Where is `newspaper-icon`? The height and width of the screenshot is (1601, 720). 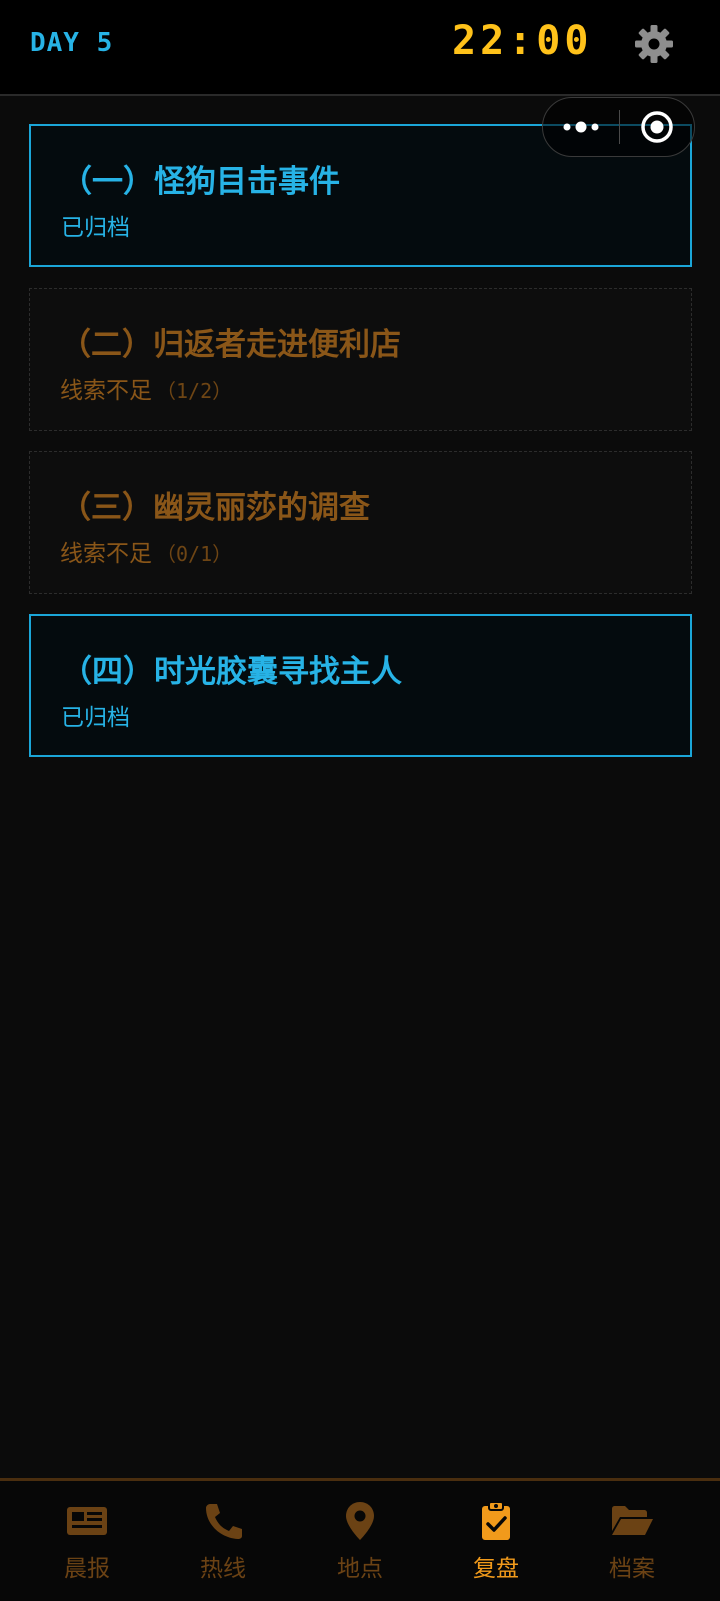
newspaper-icon is located at coordinates (87, 1521).